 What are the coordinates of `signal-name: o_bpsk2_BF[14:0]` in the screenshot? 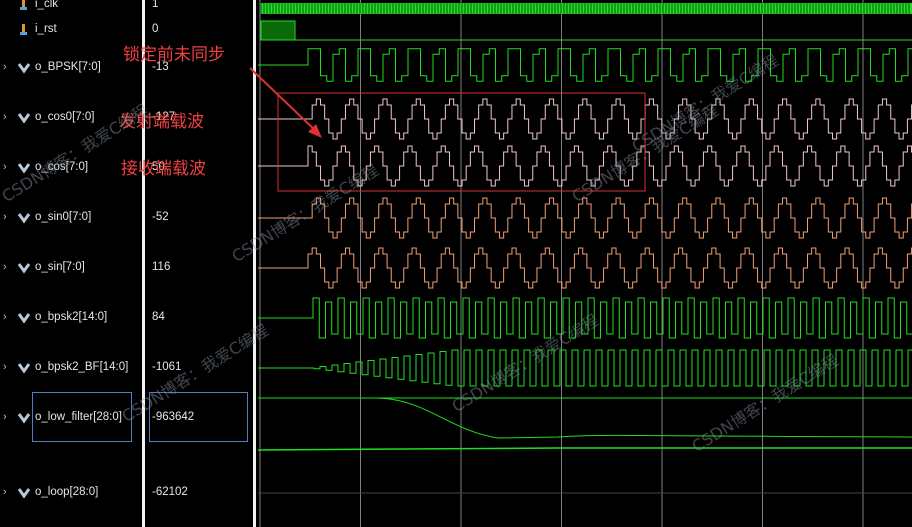 It's located at (82, 367).